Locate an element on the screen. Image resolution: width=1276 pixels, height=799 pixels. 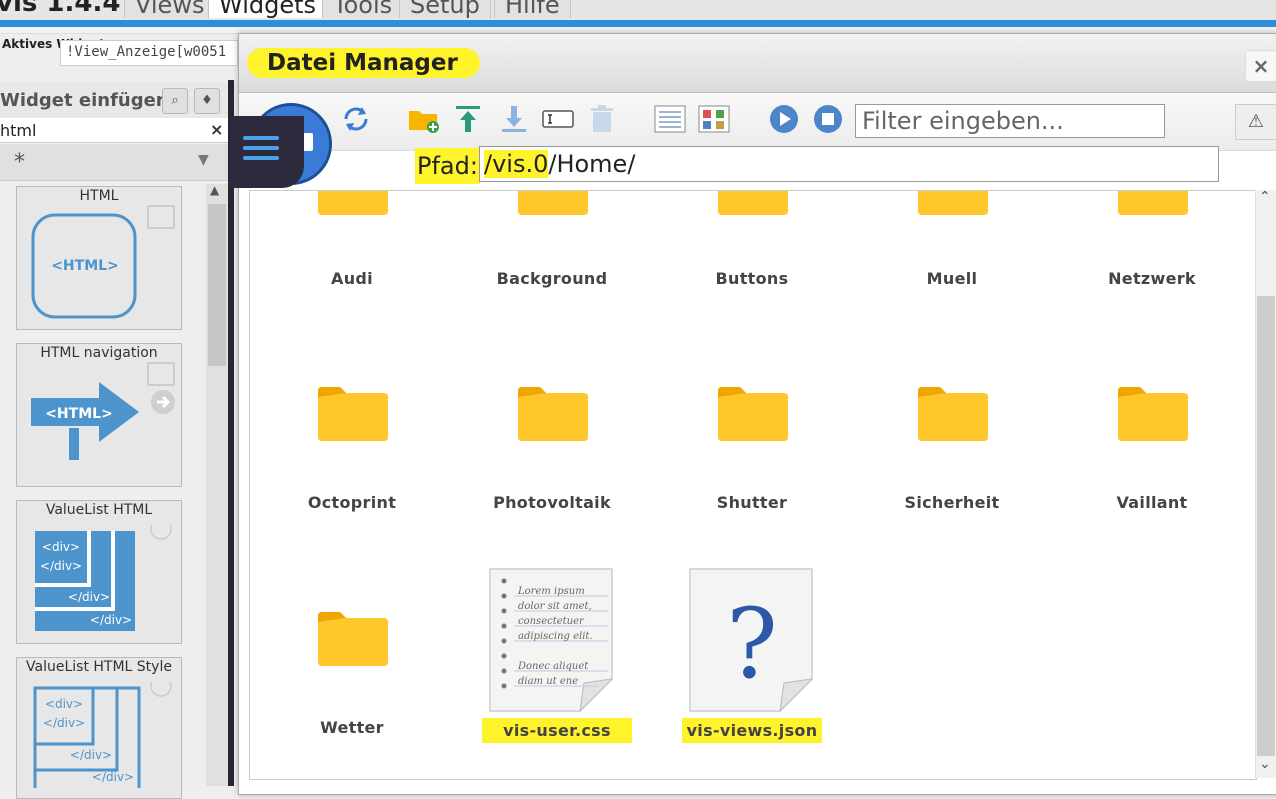
widget-card-title: ValueList HTML is located at coordinates (99, 510).